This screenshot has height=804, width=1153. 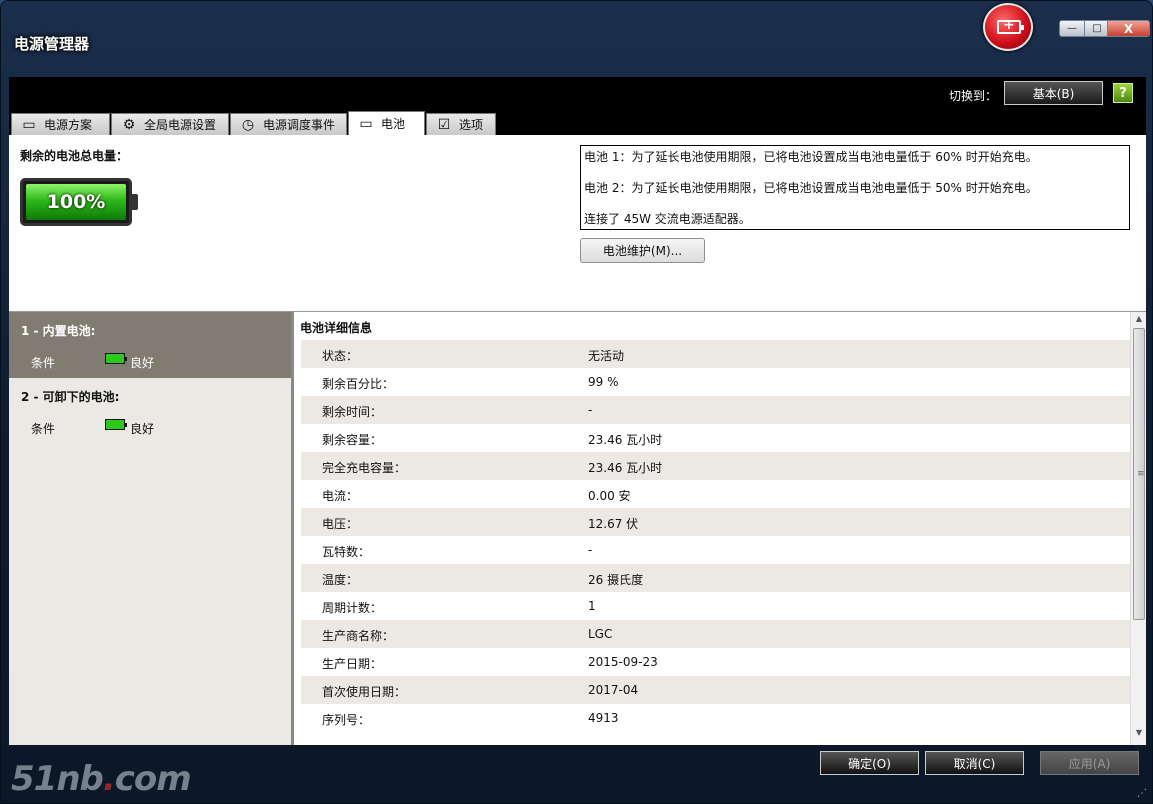 I want to click on tab-options: ☑ 选项, so click(x=461, y=124).